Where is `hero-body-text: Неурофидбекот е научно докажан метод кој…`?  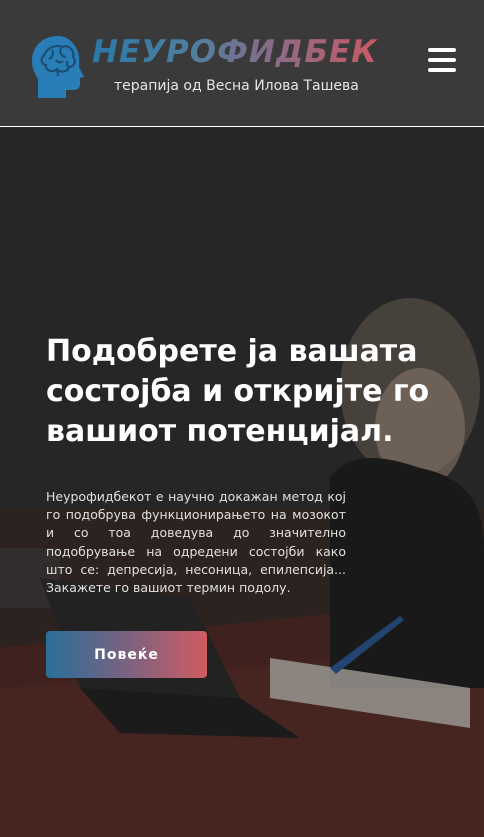 hero-body-text: Неурофидбекот е научно докажан метод кој… is located at coordinates (196, 542).